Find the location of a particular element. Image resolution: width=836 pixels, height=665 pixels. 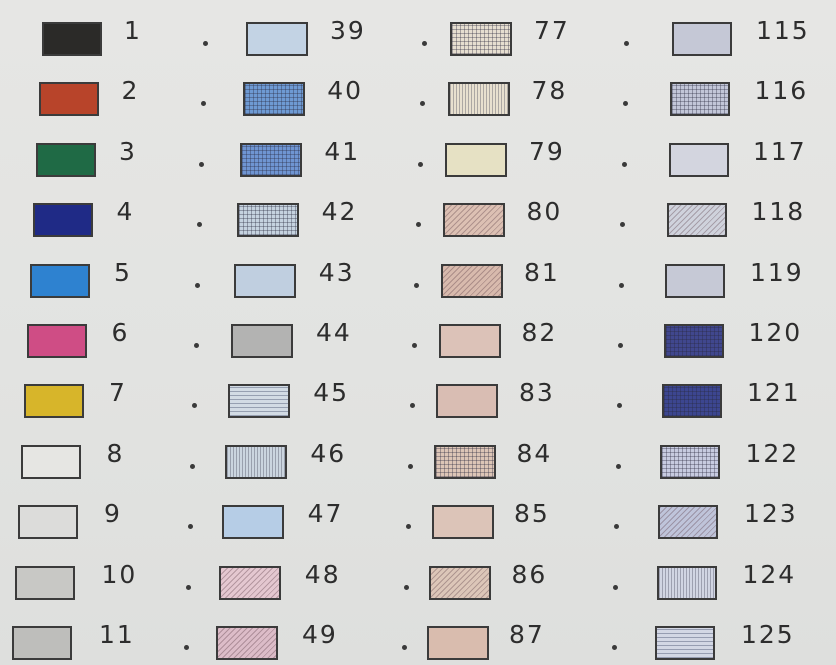

swatch-number: 7 is located at coordinates (118, 393).